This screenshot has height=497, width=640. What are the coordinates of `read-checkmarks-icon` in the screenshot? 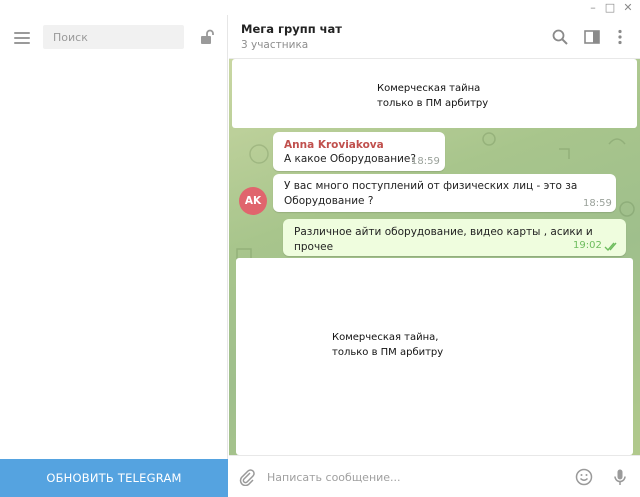 It's located at (610, 247).